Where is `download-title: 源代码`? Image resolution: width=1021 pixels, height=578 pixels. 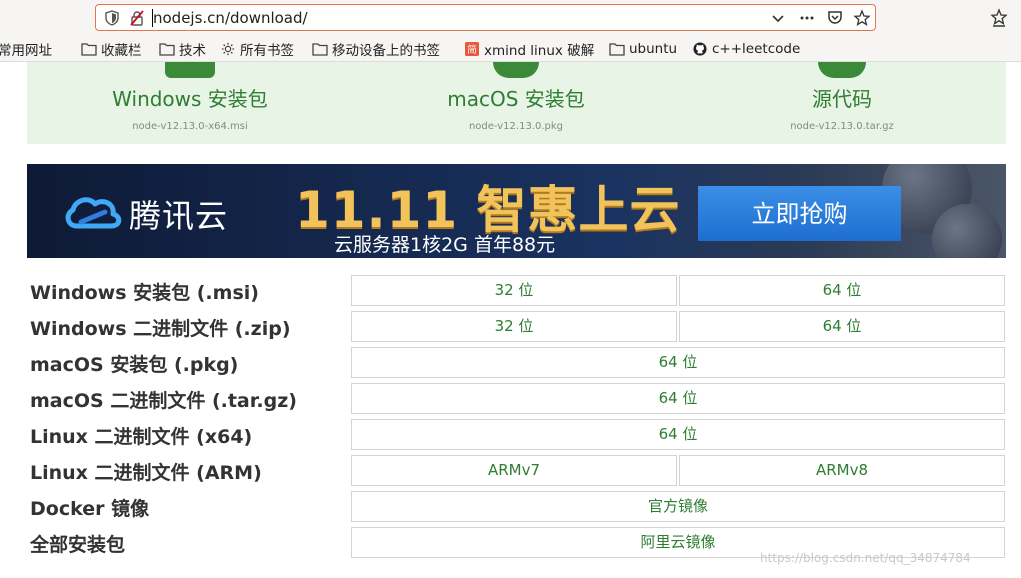
download-title: 源代码 is located at coordinates (842, 99).